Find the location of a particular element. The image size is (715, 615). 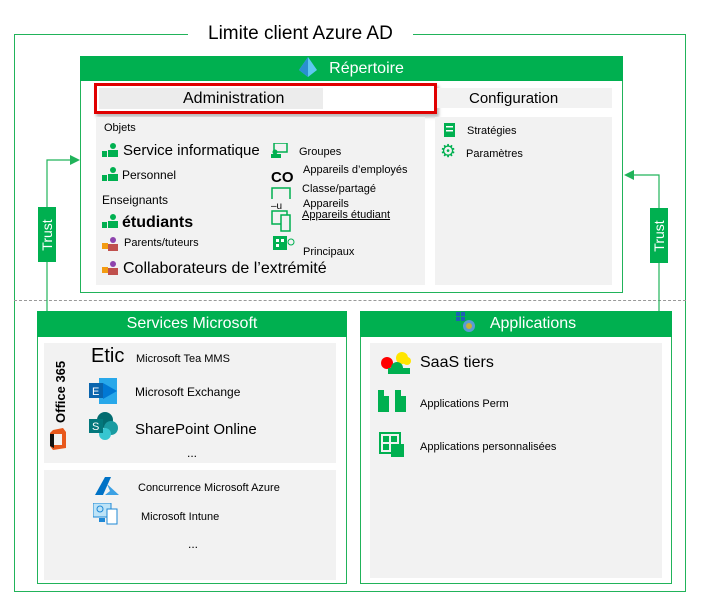

trust-label-left: Trust is located at coordinates (47, 234).